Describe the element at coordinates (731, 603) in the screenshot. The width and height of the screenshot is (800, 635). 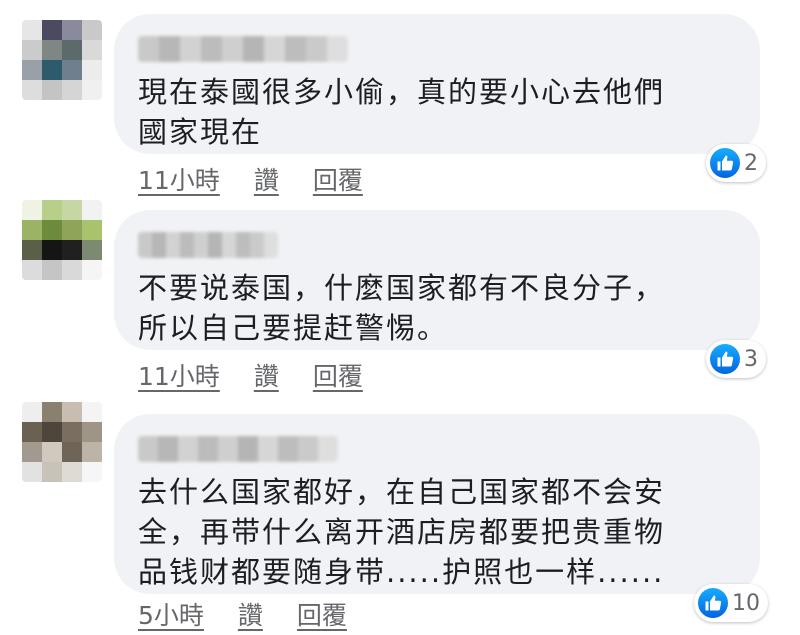
I see `reaction-badge: 10` at that location.